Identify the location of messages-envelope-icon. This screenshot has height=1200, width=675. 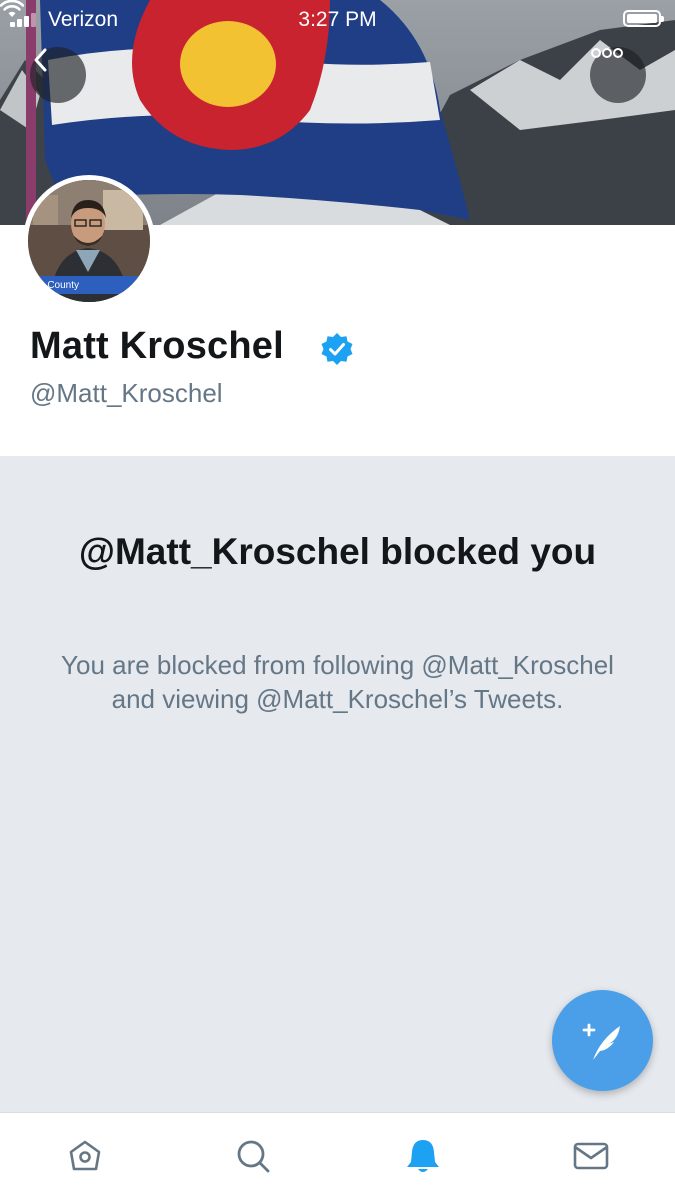
(591, 1156).